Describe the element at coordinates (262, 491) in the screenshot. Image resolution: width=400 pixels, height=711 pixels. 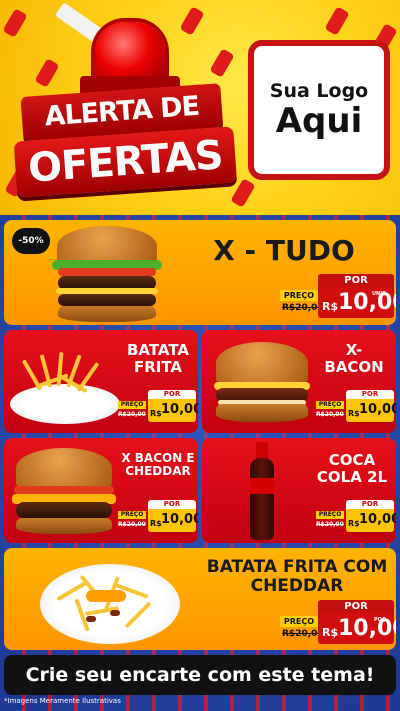
I see `soda-bottle-icon` at that location.